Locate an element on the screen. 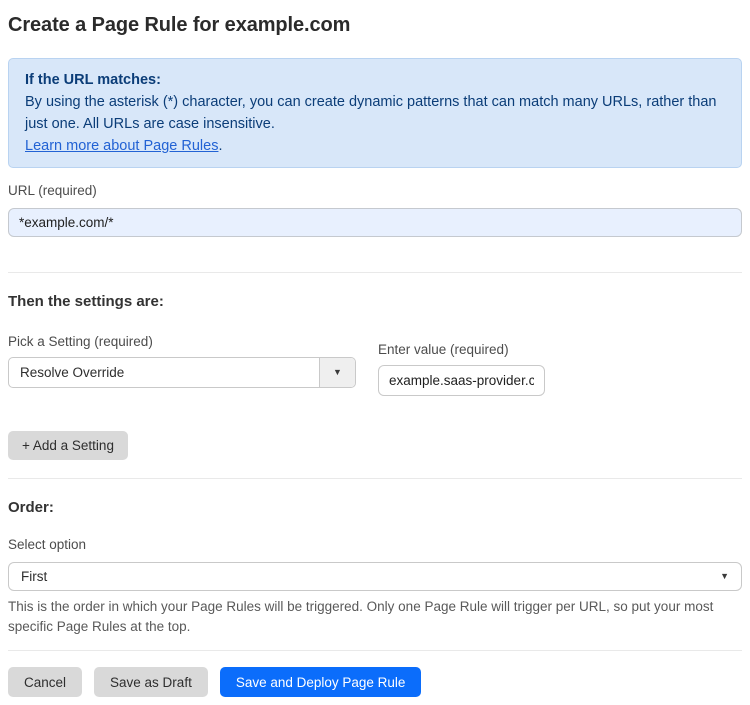  setting-select-value: Resolve Override is located at coordinates (72, 372).